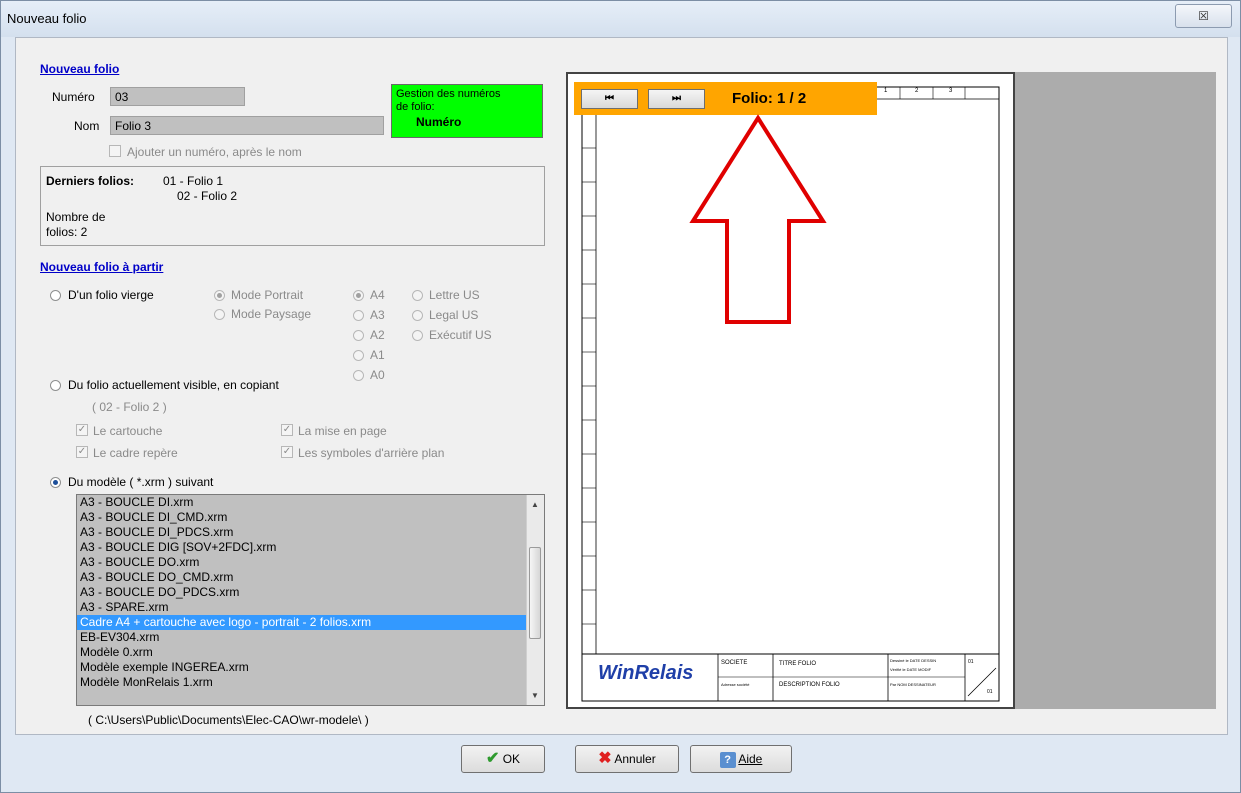 The width and height of the screenshot is (1241, 793). I want to click on vierge-radio, so click(55, 295).